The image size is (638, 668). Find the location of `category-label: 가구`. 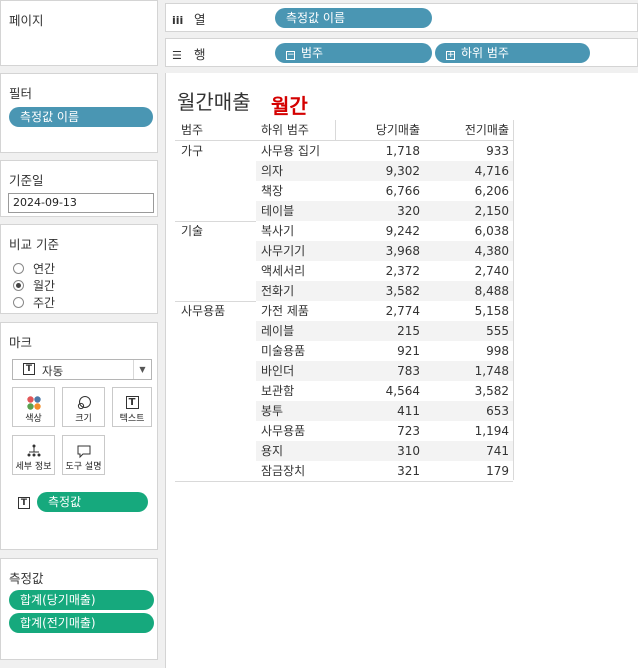

category-label: 가구 is located at coordinates (192, 151).